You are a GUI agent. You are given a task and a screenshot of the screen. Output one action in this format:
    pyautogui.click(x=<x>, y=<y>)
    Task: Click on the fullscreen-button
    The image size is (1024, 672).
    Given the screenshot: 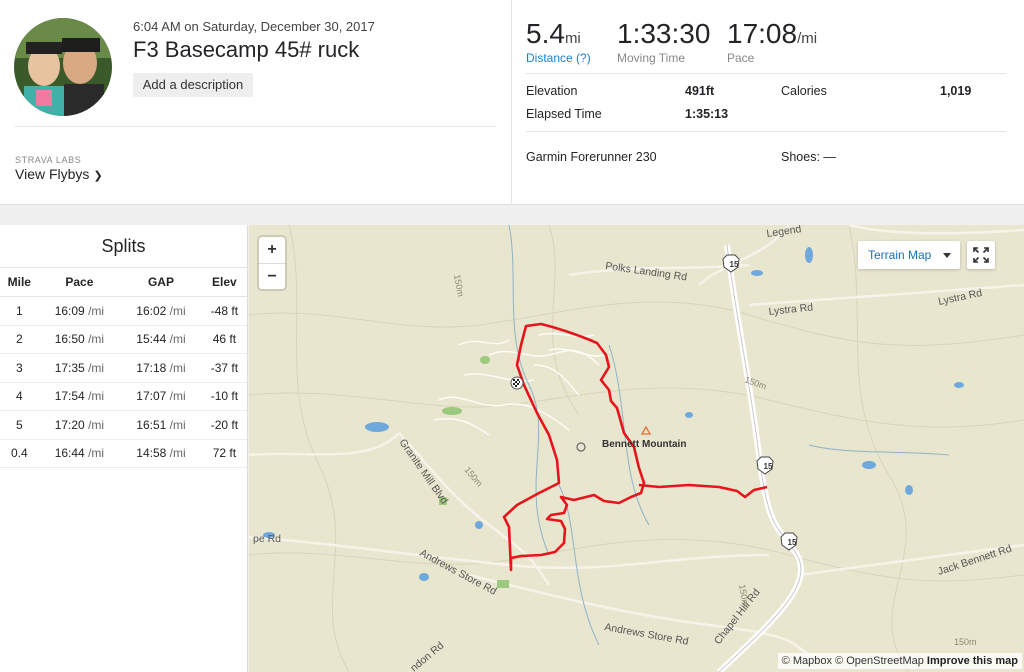 What is the action you would take?
    pyautogui.click(x=981, y=255)
    